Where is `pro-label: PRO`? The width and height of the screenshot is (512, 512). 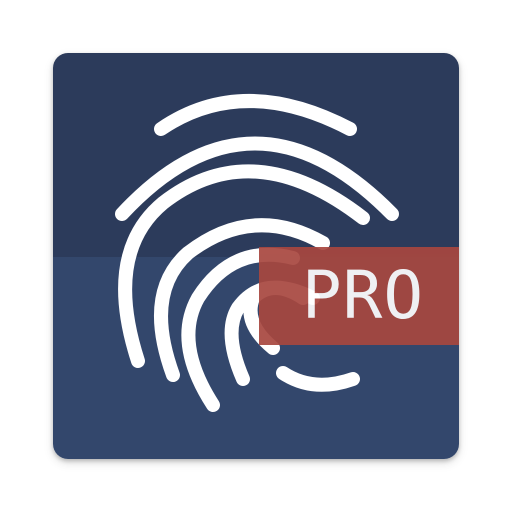 pro-label: PRO is located at coordinates (363, 295).